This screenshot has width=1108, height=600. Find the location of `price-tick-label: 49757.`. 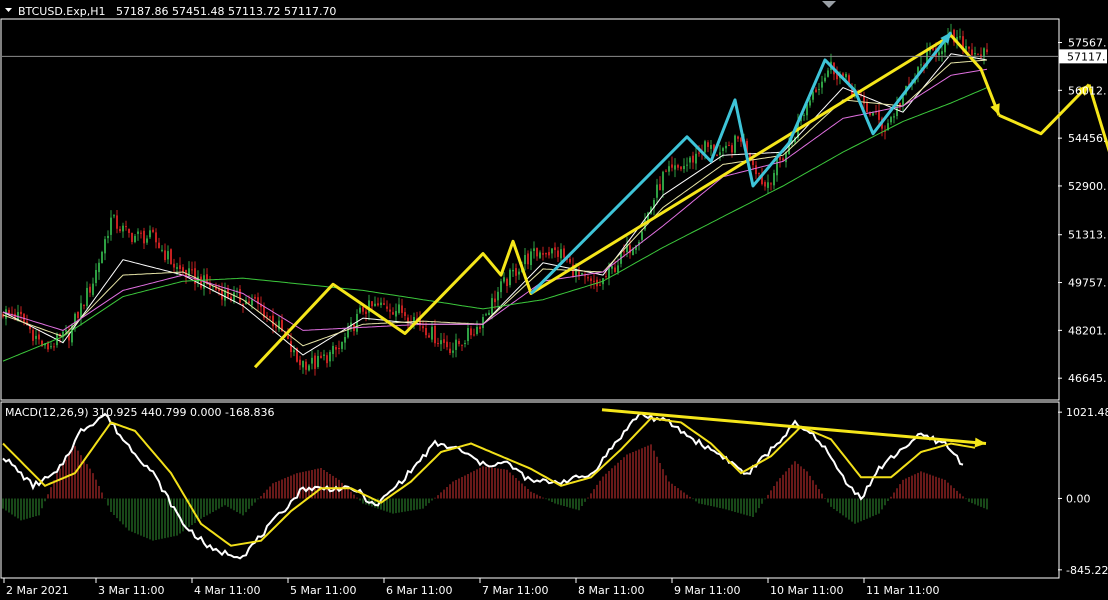

price-tick-label: 49757. is located at coordinates (1087, 283).